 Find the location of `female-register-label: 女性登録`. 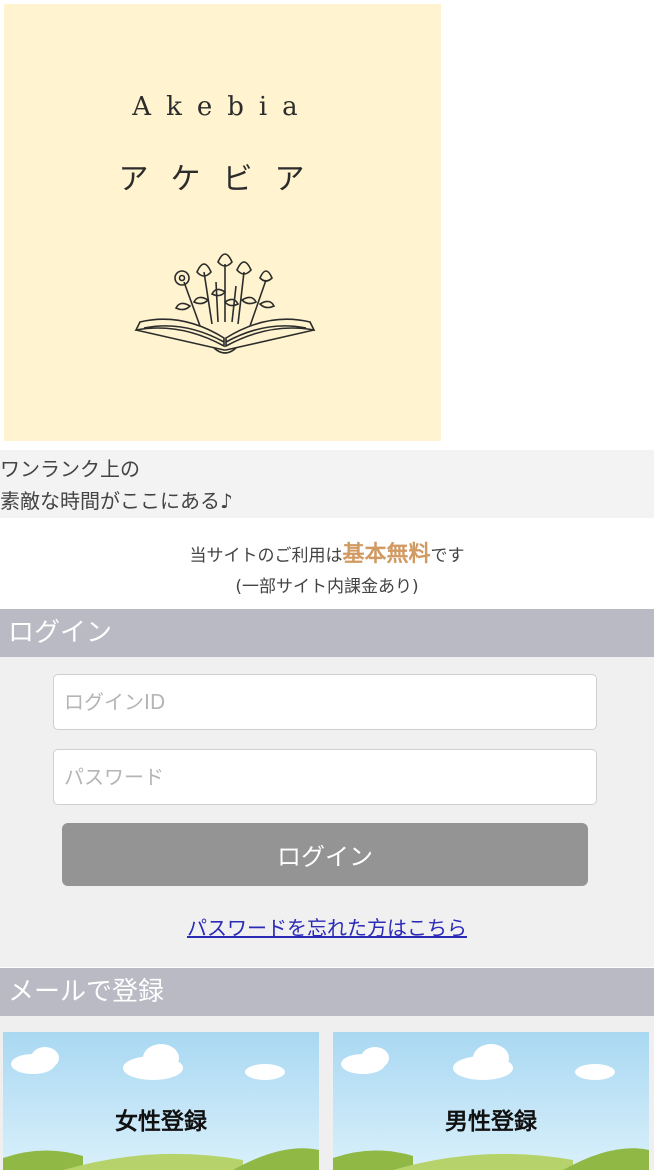

female-register-label: 女性登録 is located at coordinates (161, 1121).